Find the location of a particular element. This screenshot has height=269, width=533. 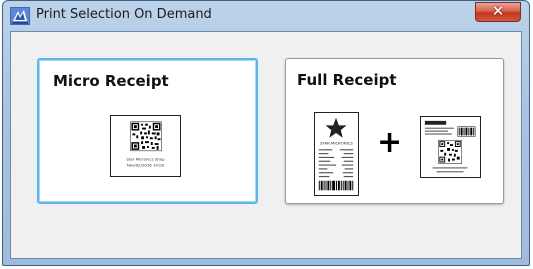

full-receipt-image: STAR MICRONICS is located at coordinates (336, 154).